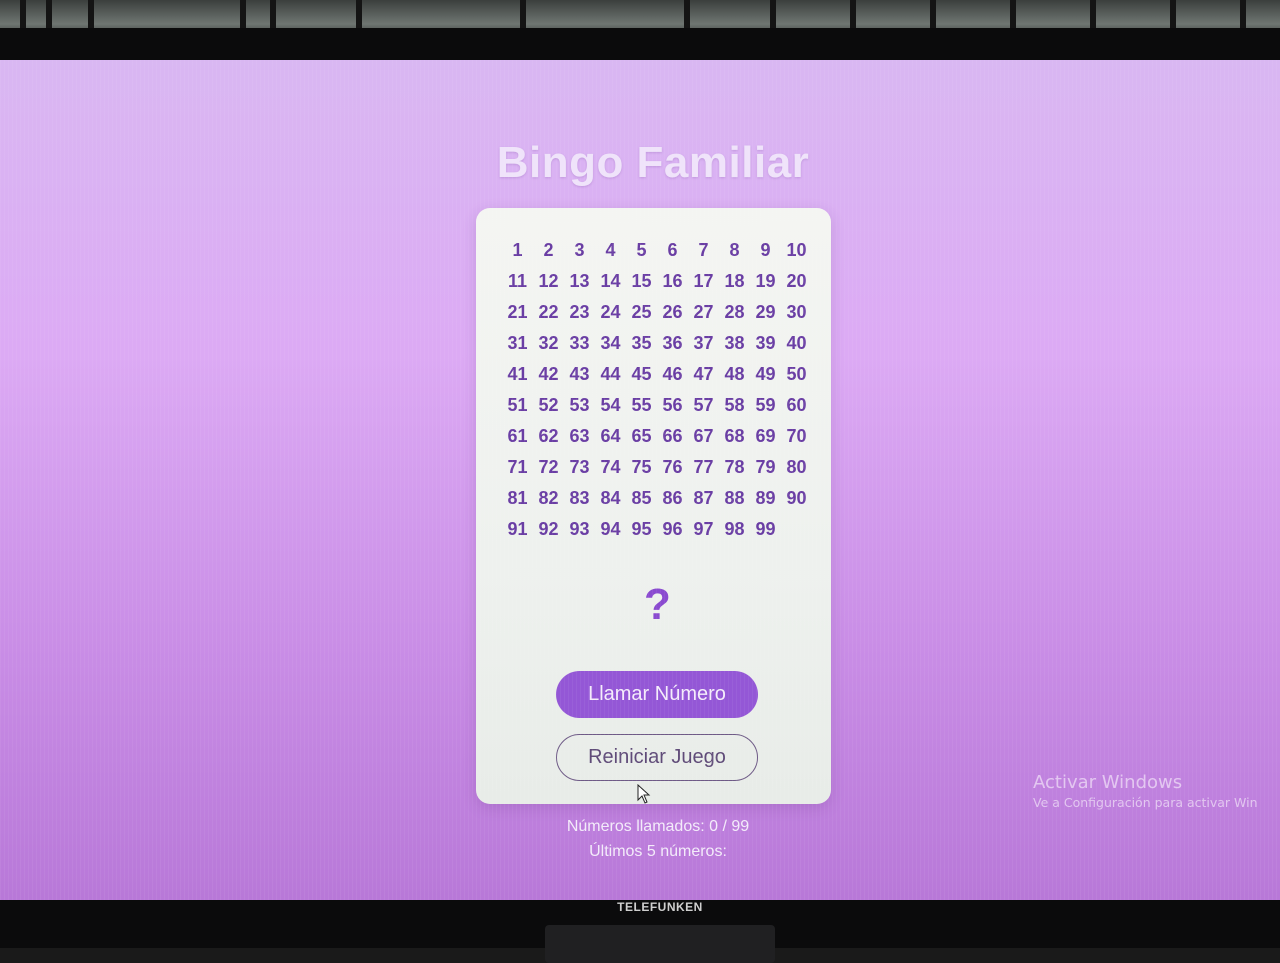 This screenshot has width=1280, height=963. I want to click on bingo-number: 60, so click(796, 405).